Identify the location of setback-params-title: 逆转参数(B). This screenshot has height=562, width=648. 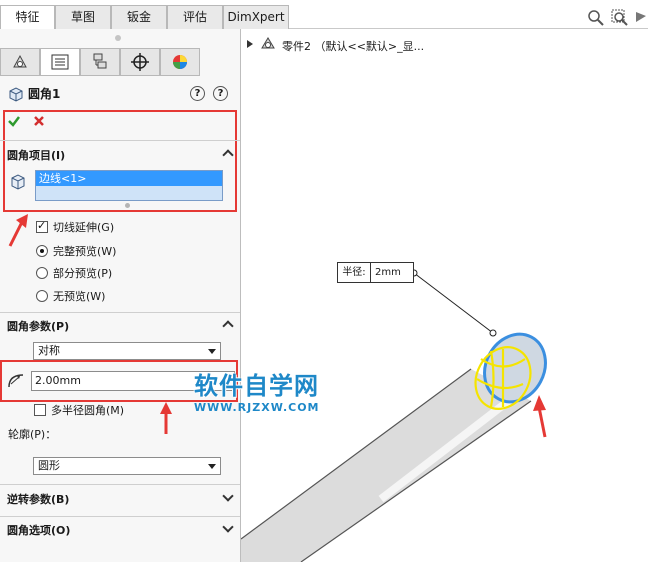
(38, 499).